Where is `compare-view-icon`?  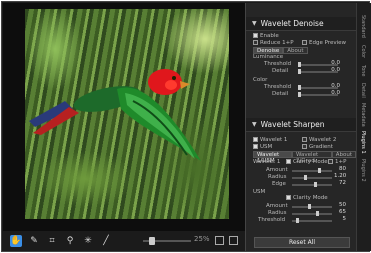 compare-view-icon is located at coordinates (233, 240).